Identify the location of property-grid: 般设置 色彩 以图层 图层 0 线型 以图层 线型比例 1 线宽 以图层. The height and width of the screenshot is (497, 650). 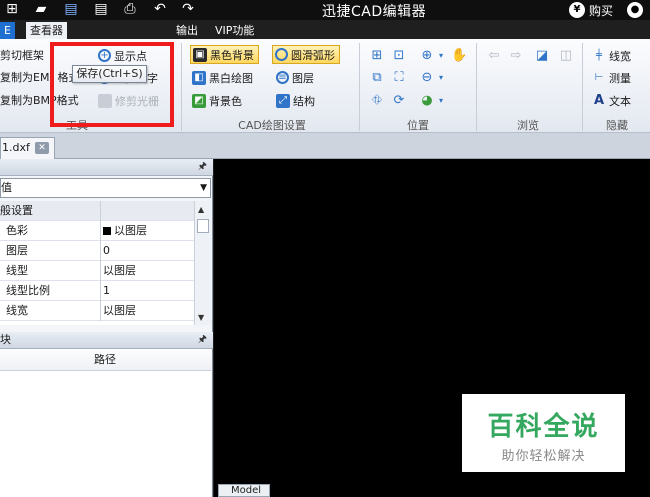
(105, 263).